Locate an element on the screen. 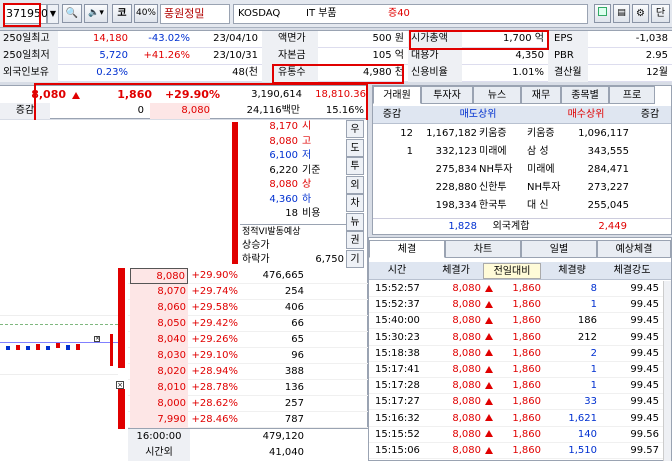 Image resolution: width=672 pixels, height=461 pixels. bid-qty: 136 is located at coordinates (294, 387).